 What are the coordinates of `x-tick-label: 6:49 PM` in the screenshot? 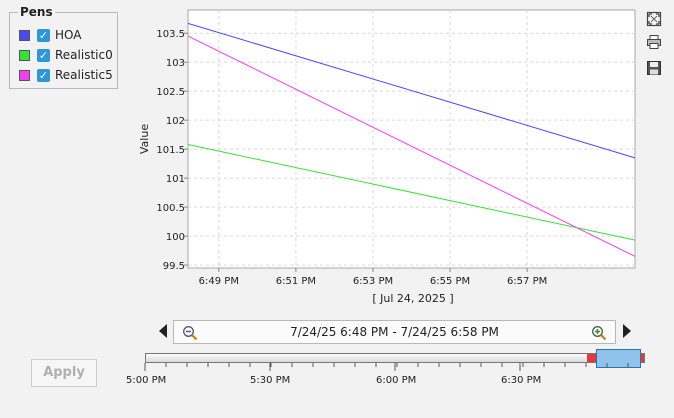 It's located at (219, 281).